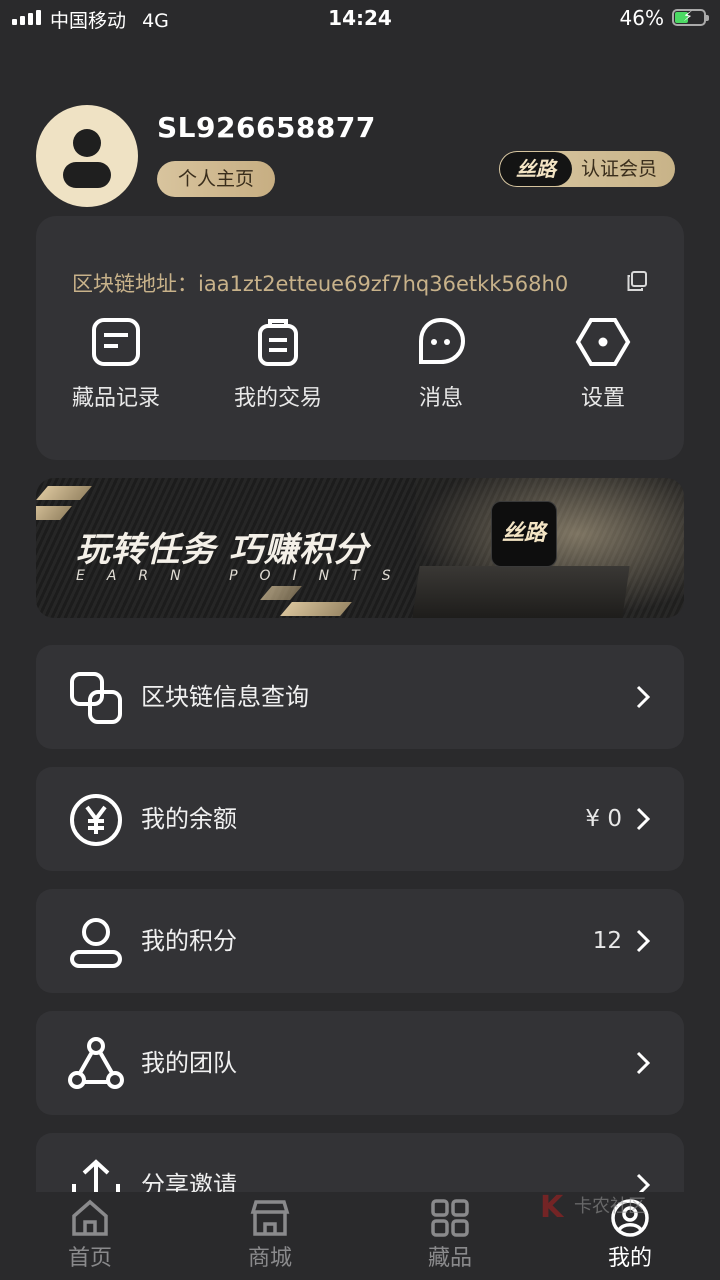 The width and height of the screenshot is (720, 1280). What do you see at coordinates (222, 550) in the screenshot?
I see `banner-title: 玩转任务 巧赚积分` at bounding box center [222, 550].